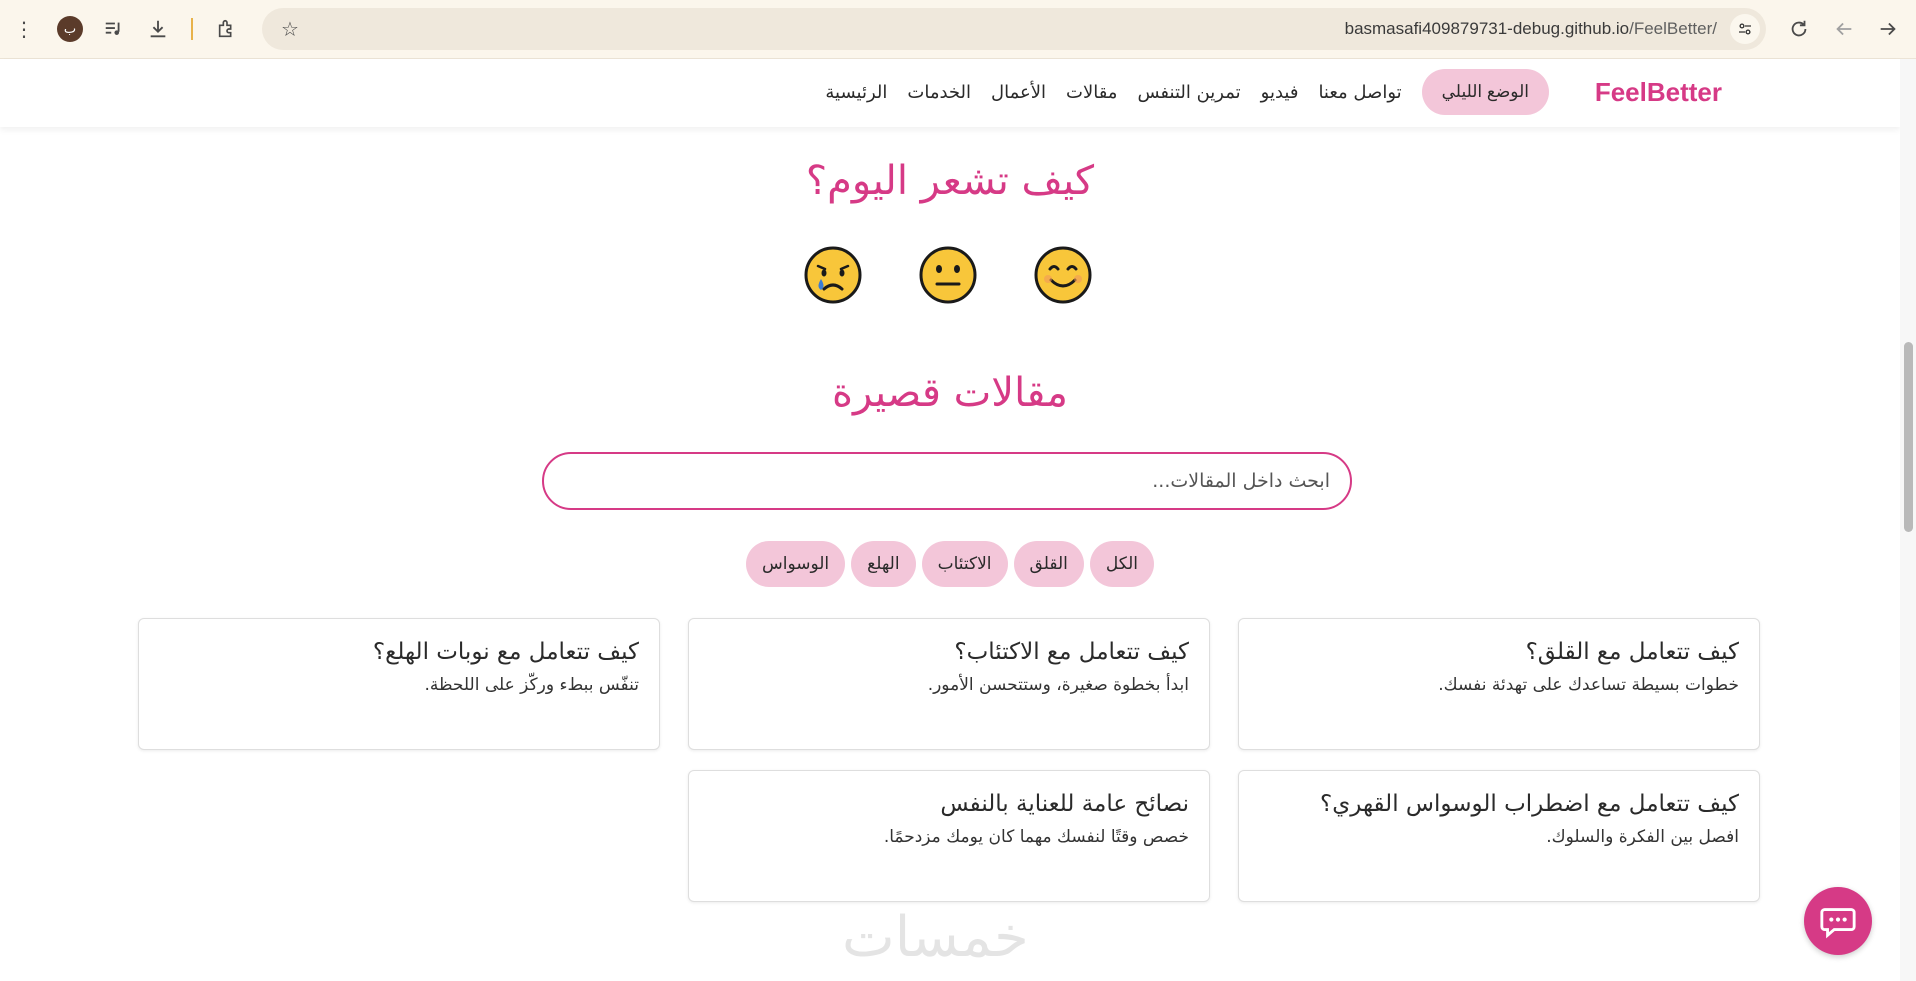 This screenshot has width=1916, height=981. I want to click on reload-icon, so click(1799, 29).